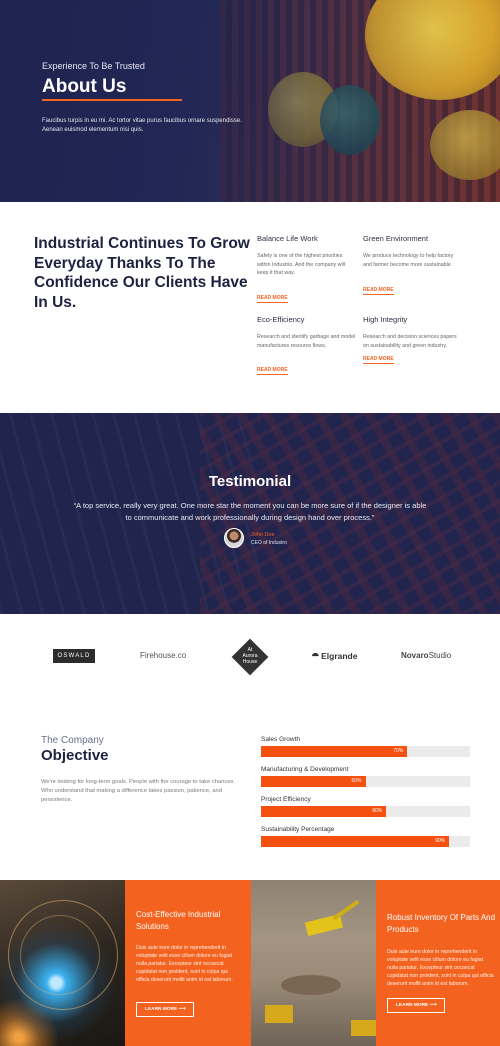 The width and height of the screenshot is (500, 1046). What do you see at coordinates (377, 811) in the screenshot?
I see `progress-percent: 60%` at bounding box center [377, 811].